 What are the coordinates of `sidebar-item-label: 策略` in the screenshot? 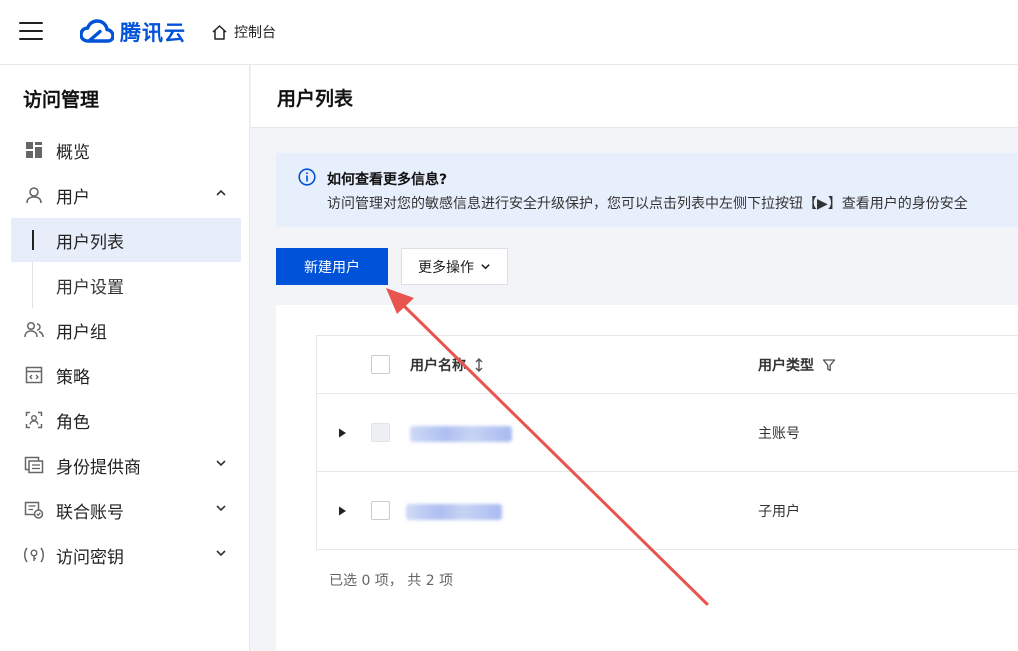 It's located at (73, 377).